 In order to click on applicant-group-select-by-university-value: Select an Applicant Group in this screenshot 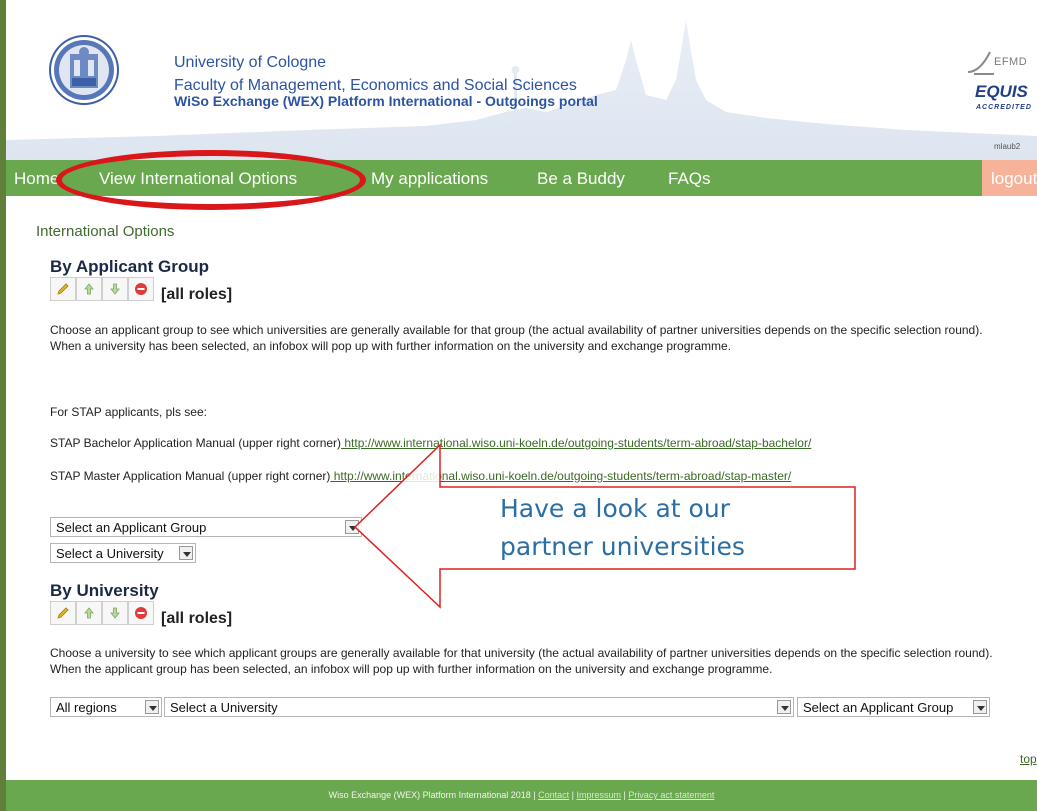, I will do `click(878, 707)`.